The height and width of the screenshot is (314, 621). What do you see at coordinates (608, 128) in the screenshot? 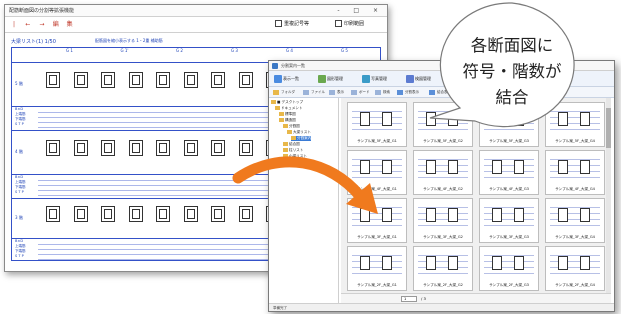
I see `scrollbar-thumb` at bounding box center [608, 128].